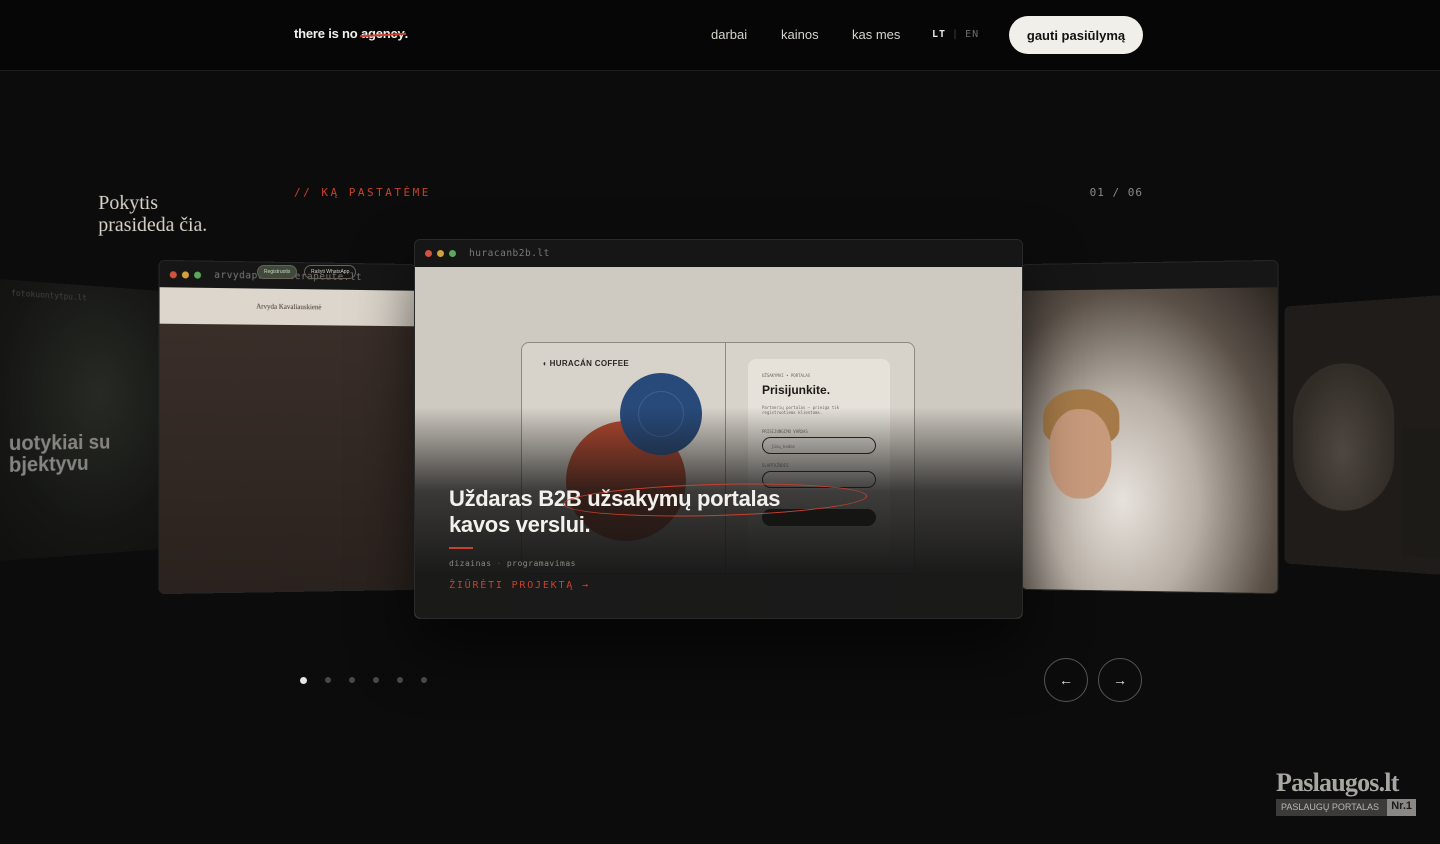  Describe the element at coordinates (59, 444) in the screenshot. I see `card-preview-title-line: uotykiai su` at that location.